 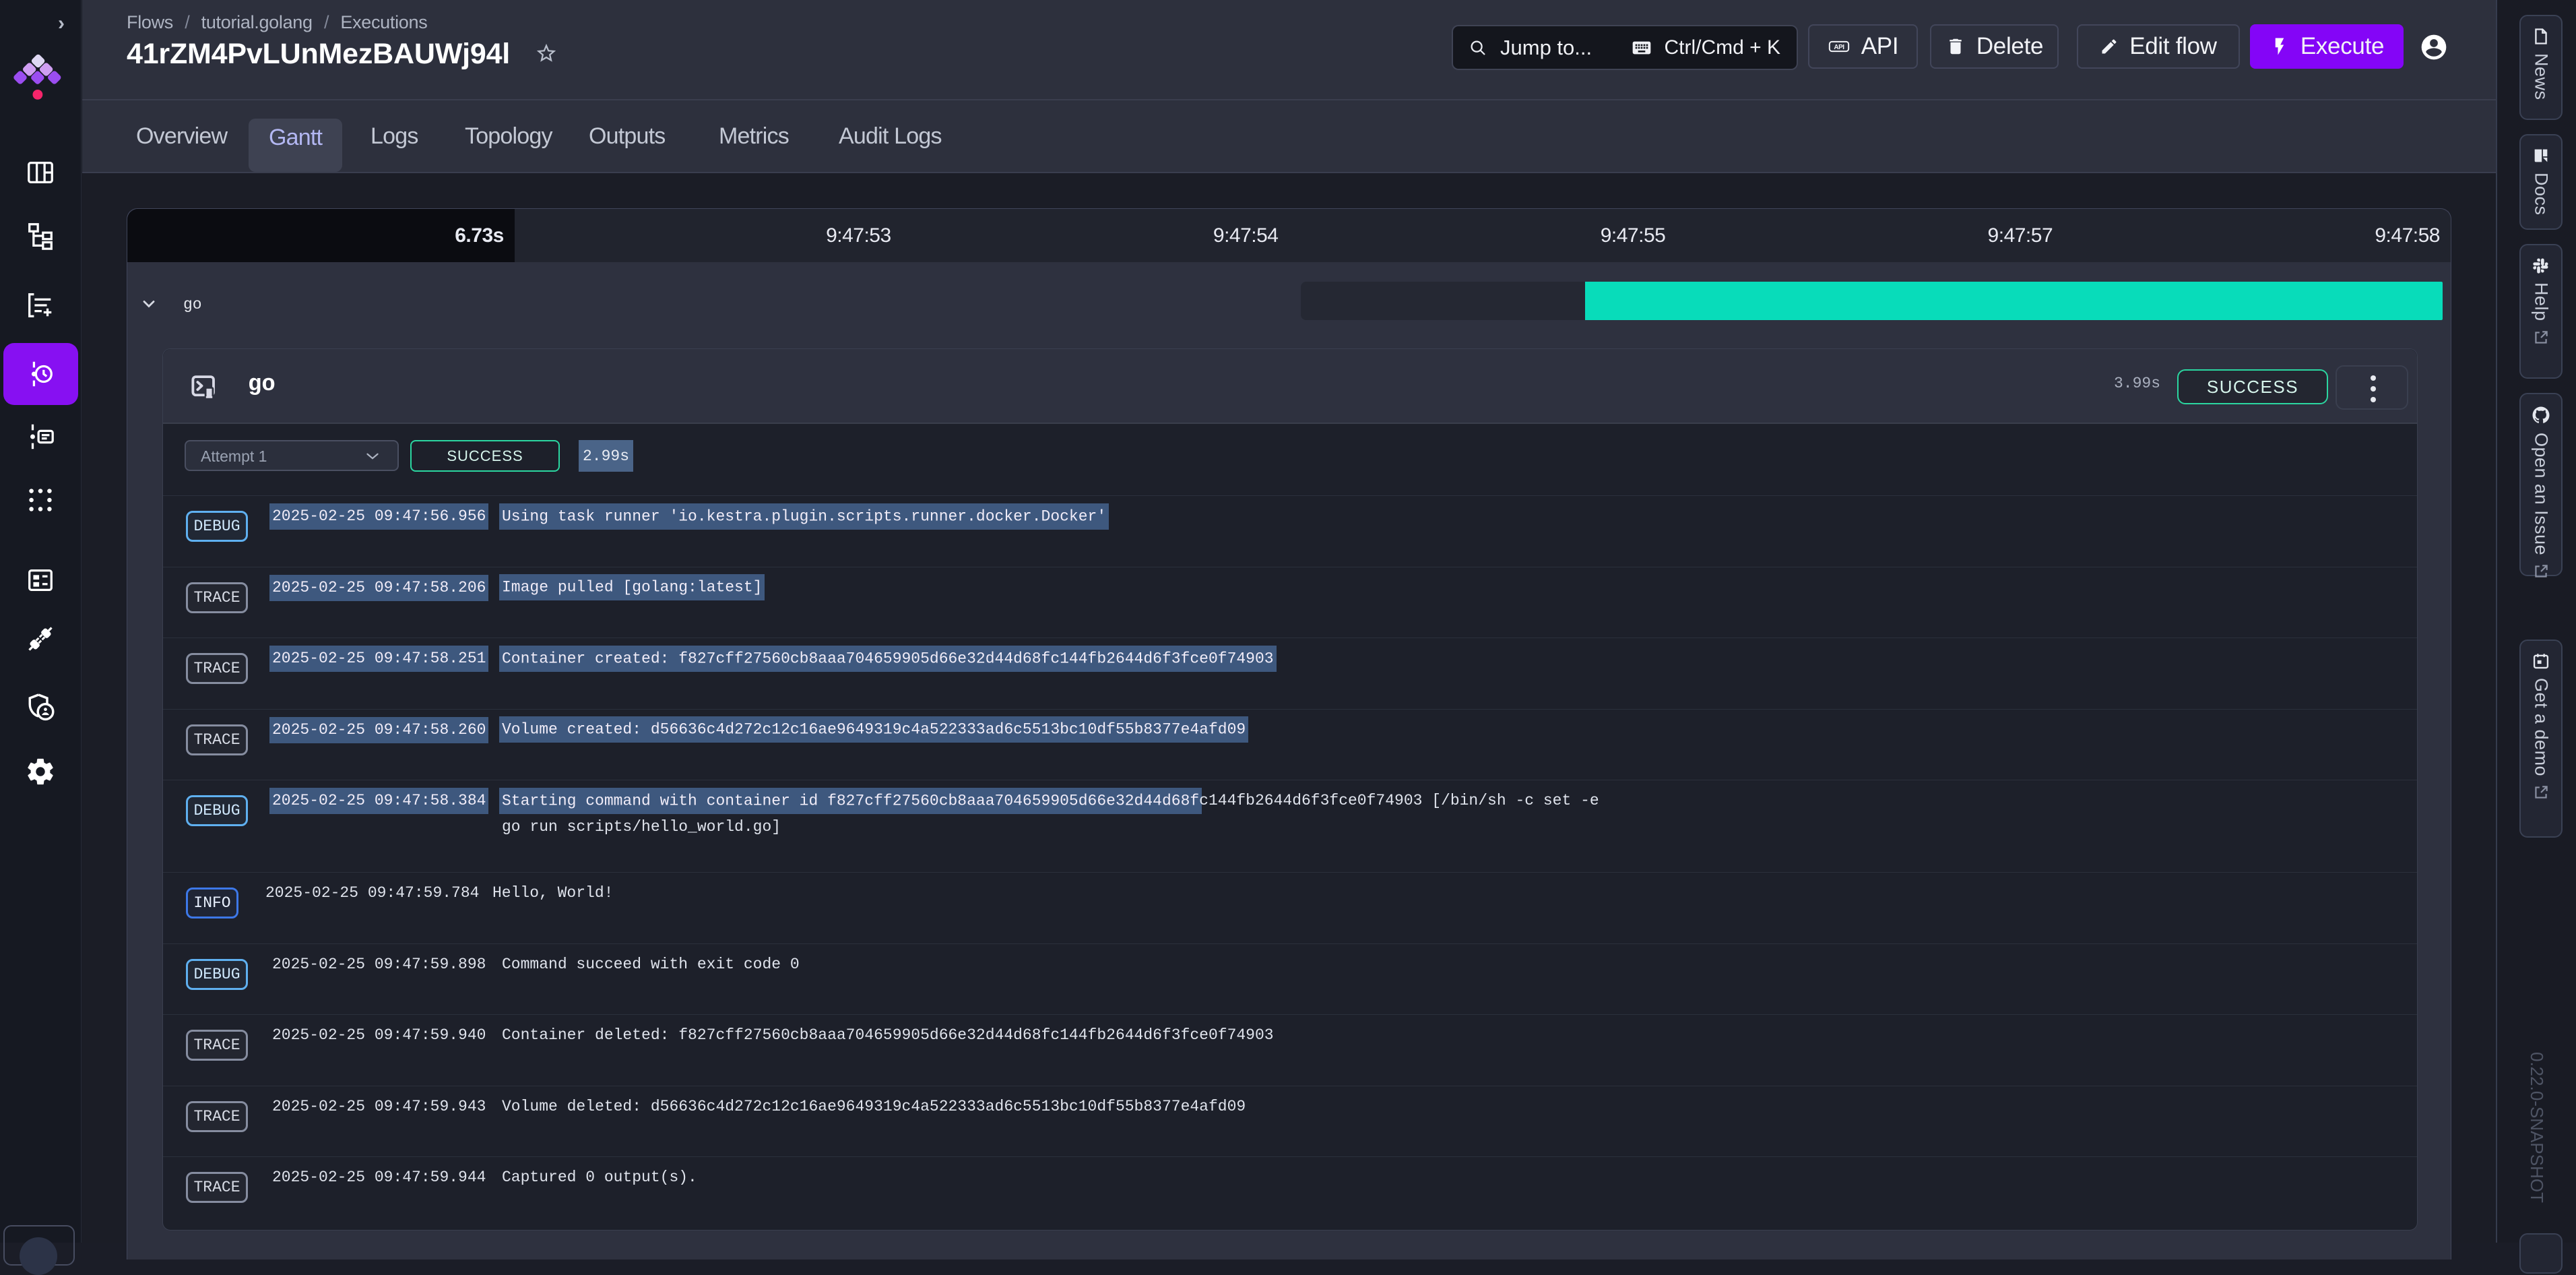 What do you see at coordinates (1839, 47) in the screenshot?
I see `svg-text: API` at bounding box center [1839, 47].